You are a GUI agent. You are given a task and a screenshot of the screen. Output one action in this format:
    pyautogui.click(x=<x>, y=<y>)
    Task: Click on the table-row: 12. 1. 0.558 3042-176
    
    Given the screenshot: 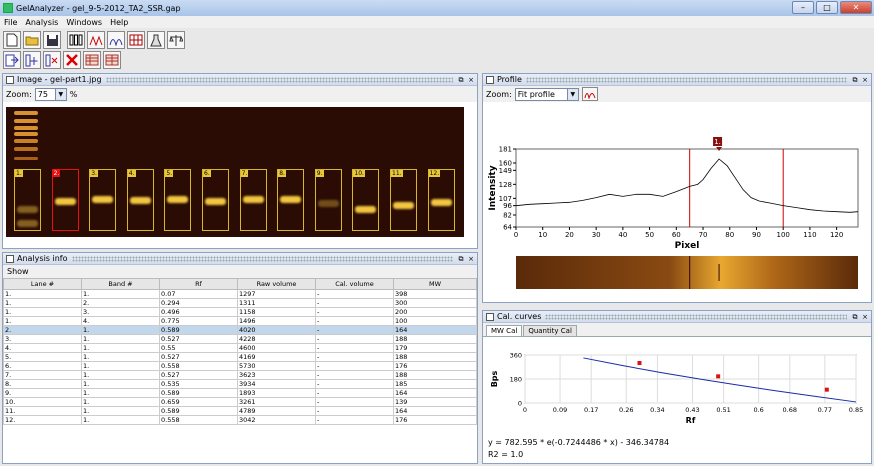 What is the action you would take?
    pyautogui.click(x=240, y=420)
    